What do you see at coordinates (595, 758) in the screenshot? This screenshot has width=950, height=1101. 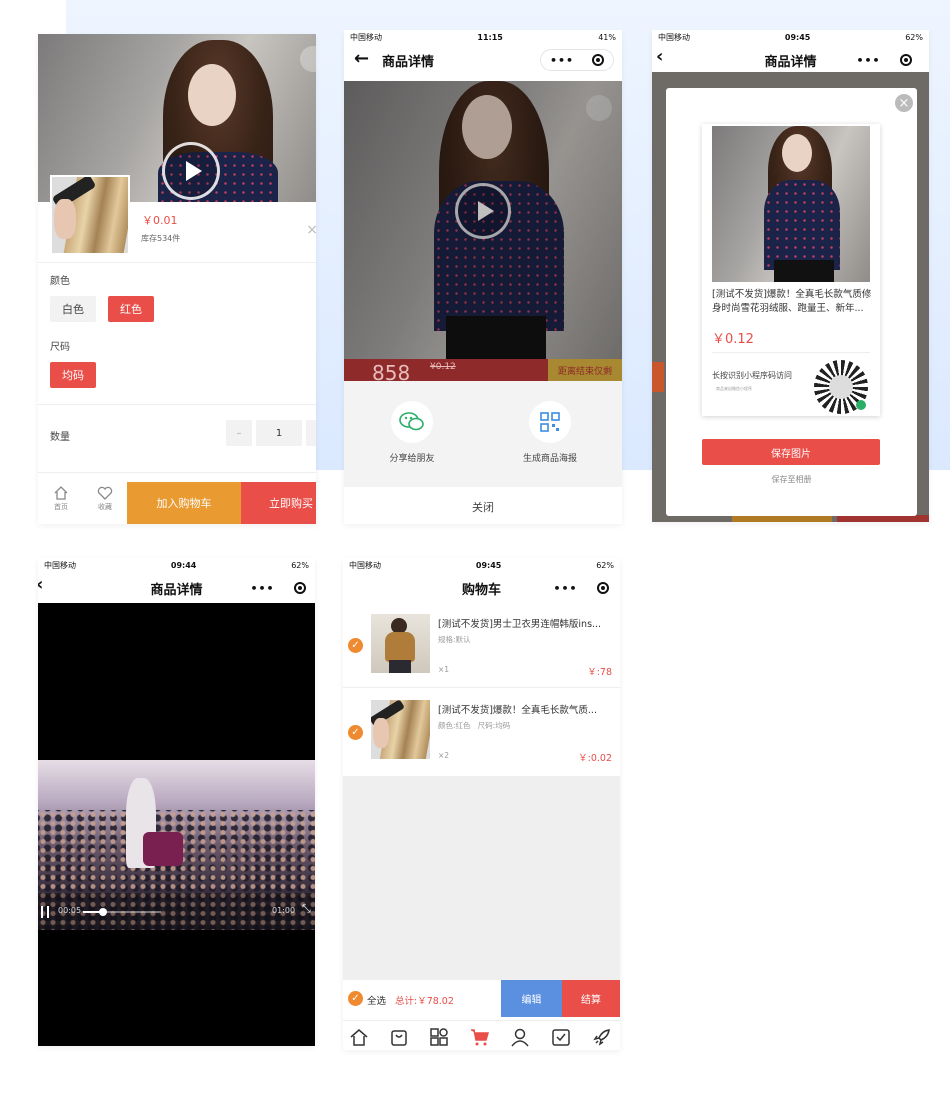 I see `cart-item-price: ￥:0.02` at bounding box center [595, 758].